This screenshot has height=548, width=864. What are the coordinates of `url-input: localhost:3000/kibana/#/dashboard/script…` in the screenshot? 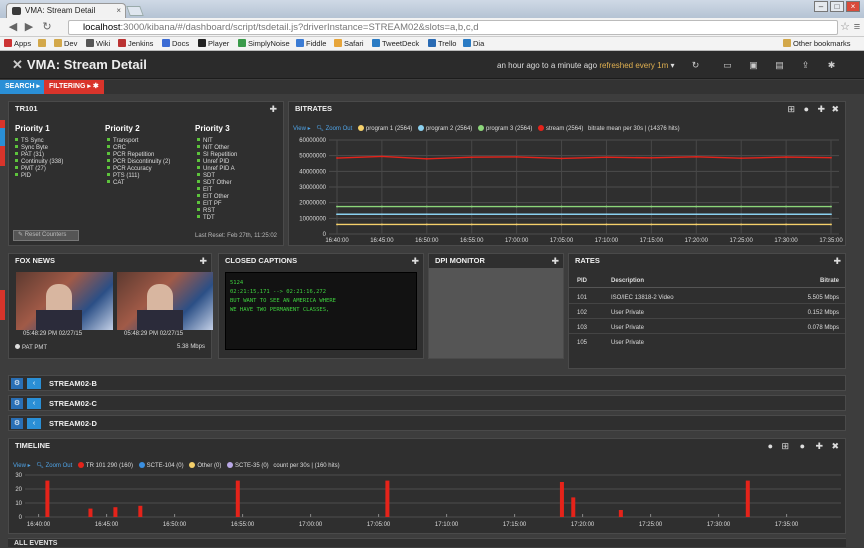 It's located at (453, 27).